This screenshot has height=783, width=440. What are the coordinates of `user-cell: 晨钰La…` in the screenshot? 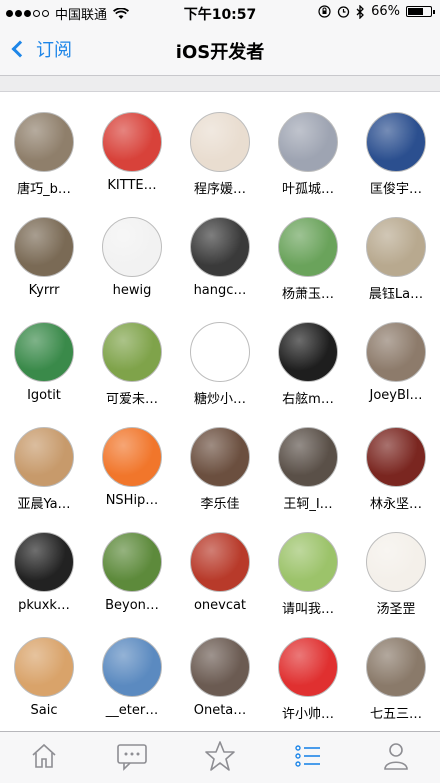 It's located at (396, 249).